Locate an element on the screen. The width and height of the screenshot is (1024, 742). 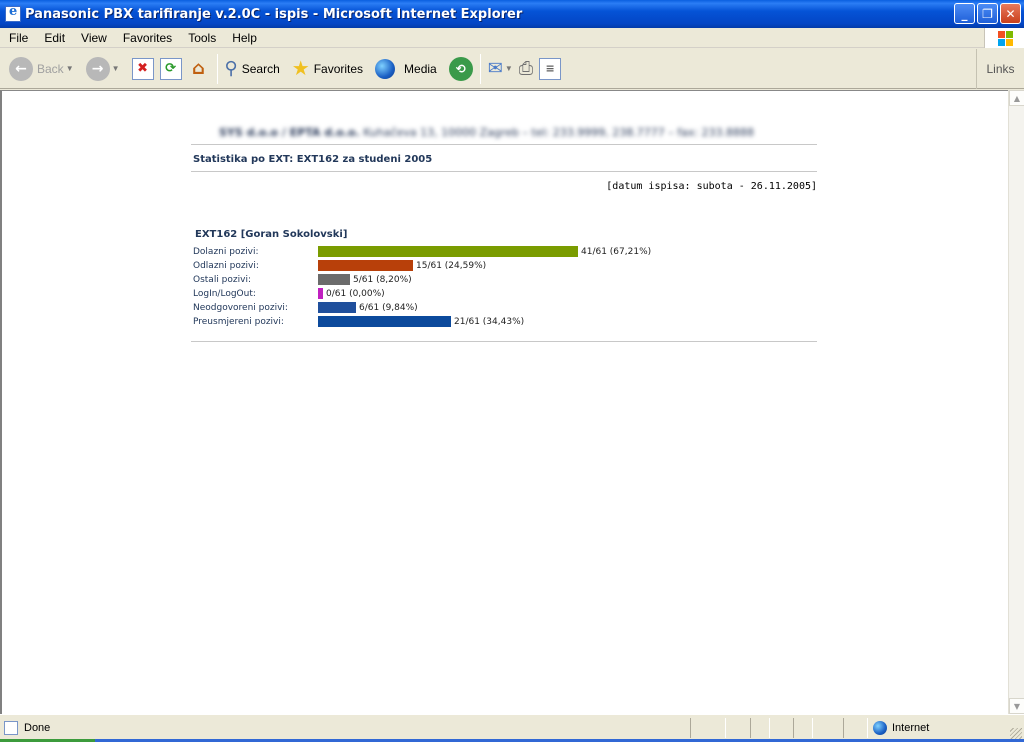
stat-row: Neodgovoreni pozivi: 6/61 (9,84%) is located at coordinates (305, 307).